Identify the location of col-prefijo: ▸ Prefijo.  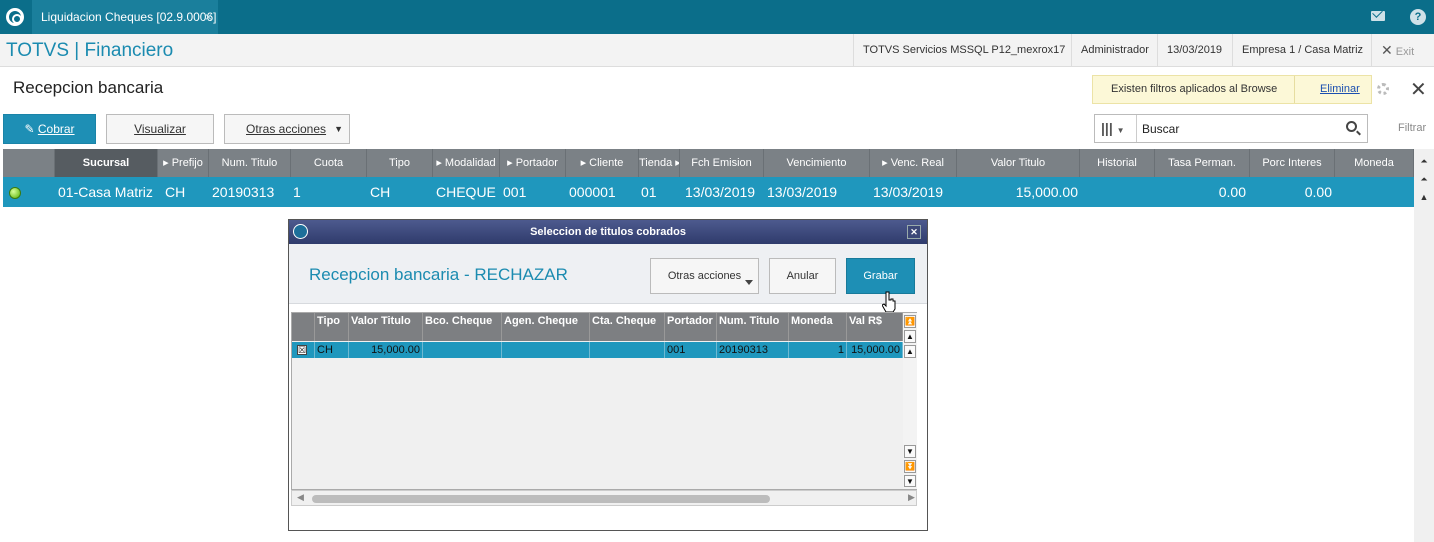
(183, 163).